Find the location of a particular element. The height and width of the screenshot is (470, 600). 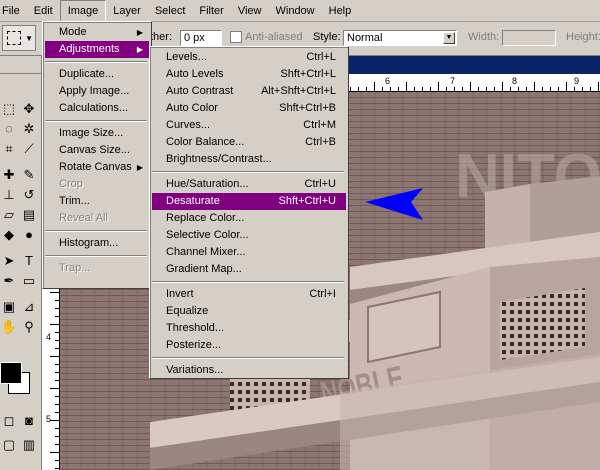

menu-item-auto-contrast: Auto Contrast Alt+Shft+Ctrl+L is located at coordinates (249, 91).